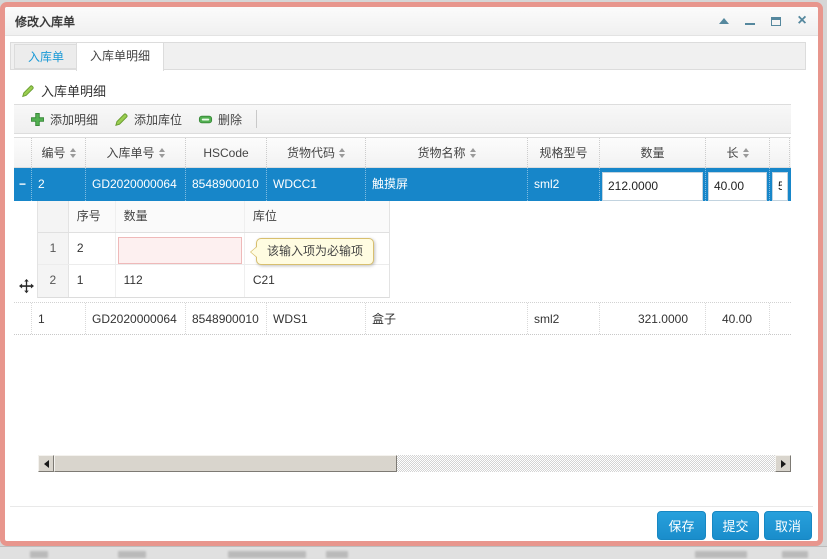 This screenshot has height=559, width=827. Describe the element at coordinates (738, 152) in the screenshot. I see `column-header-length: 长` at that location.